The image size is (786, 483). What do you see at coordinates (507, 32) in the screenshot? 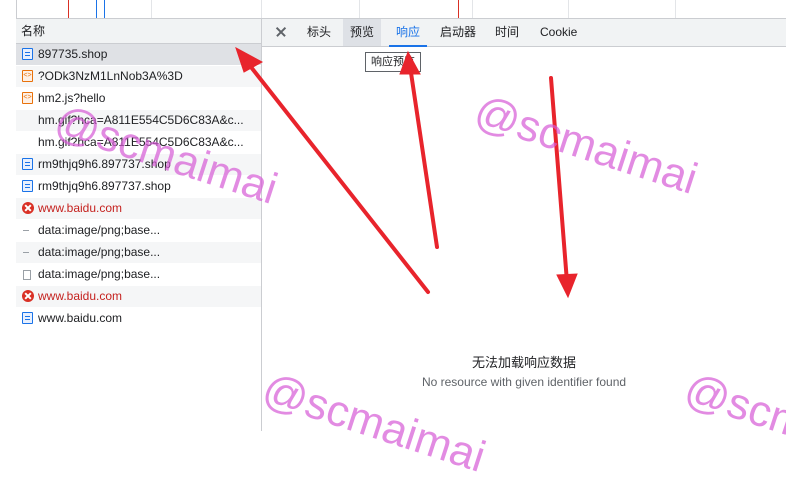
I see `tab-timing: 时间` at bounding box center [507, 32].